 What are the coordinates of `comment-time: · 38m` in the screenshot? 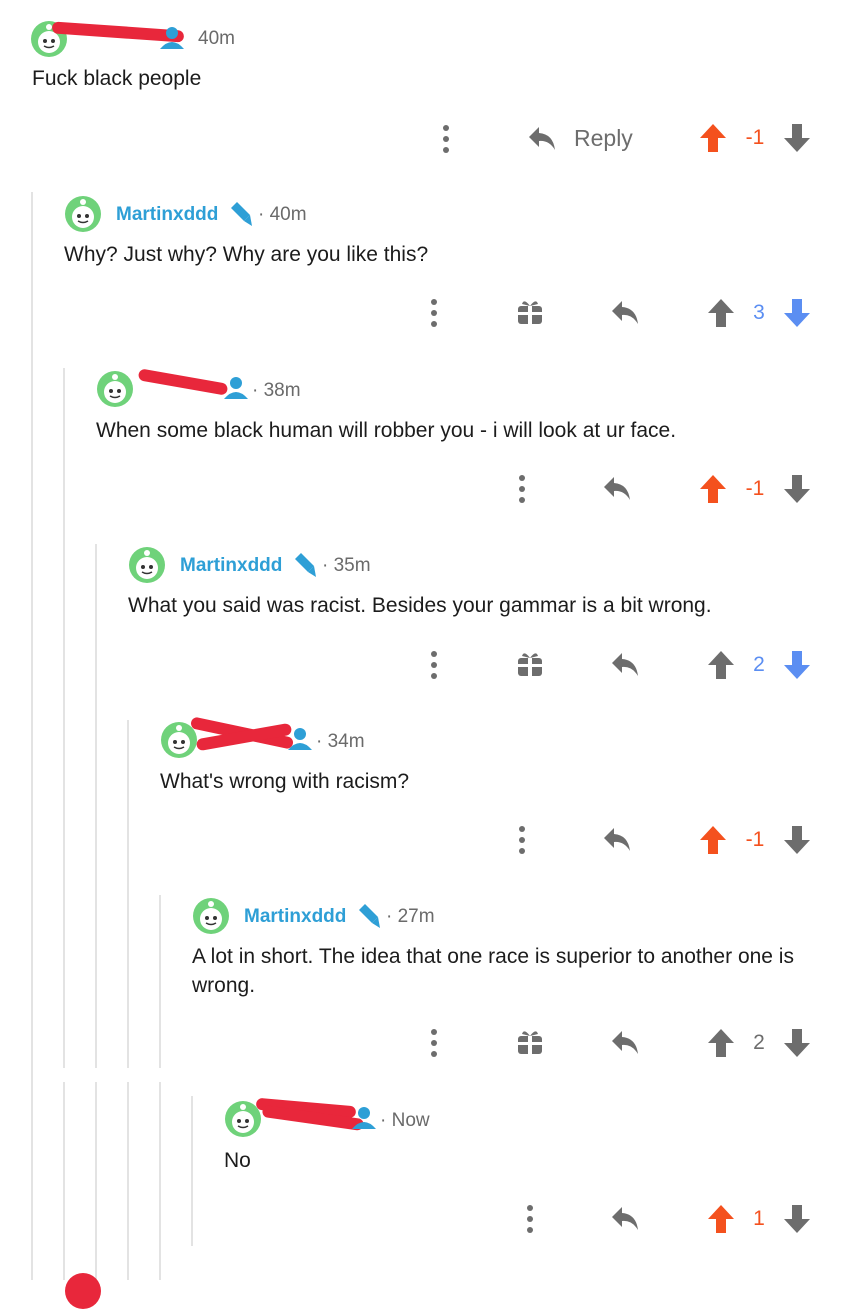 It's located at (276, 390).